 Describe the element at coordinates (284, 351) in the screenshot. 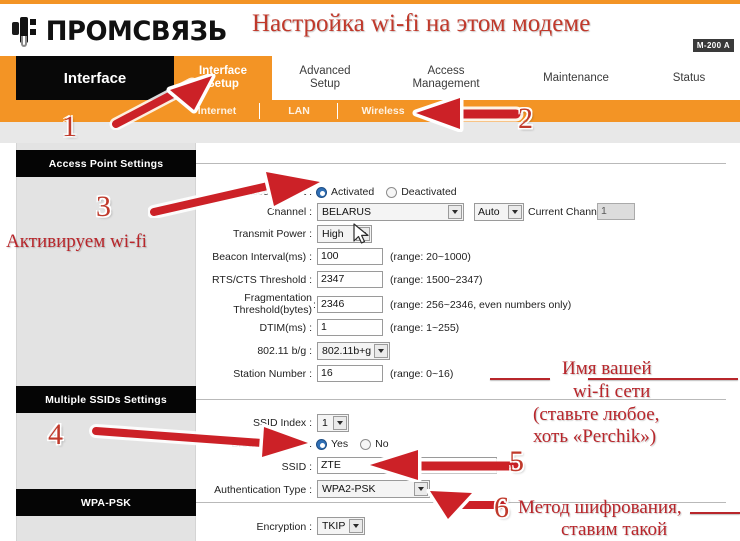

I see `label-80211-bg: 802.11 b/g :` at that location.